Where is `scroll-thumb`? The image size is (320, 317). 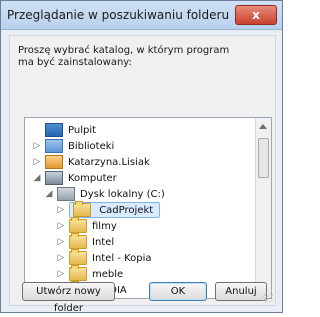
scroll-thumb is located at coordinates (263, 158).